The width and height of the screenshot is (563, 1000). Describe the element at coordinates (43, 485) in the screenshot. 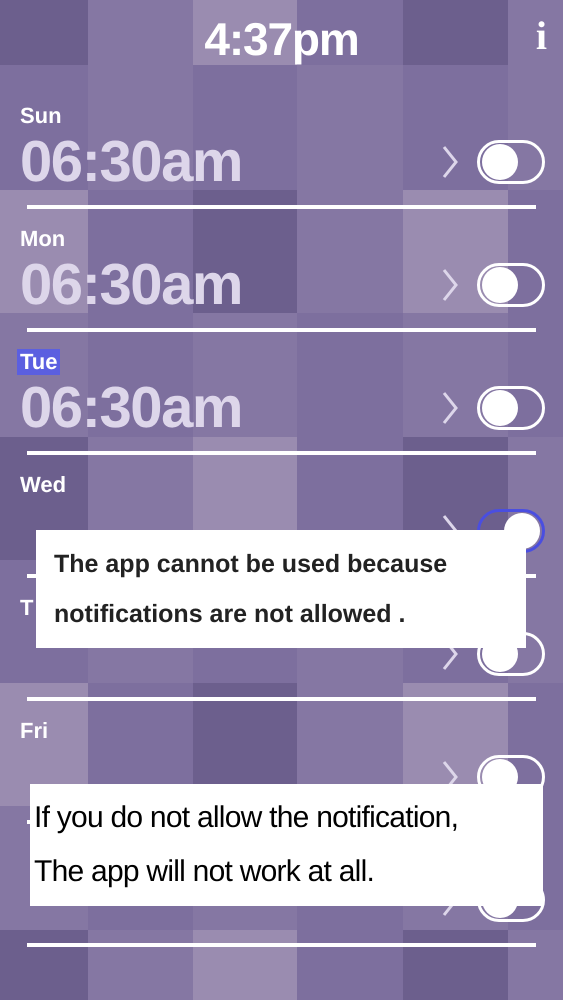

I see `day-label: Wed` at that location.